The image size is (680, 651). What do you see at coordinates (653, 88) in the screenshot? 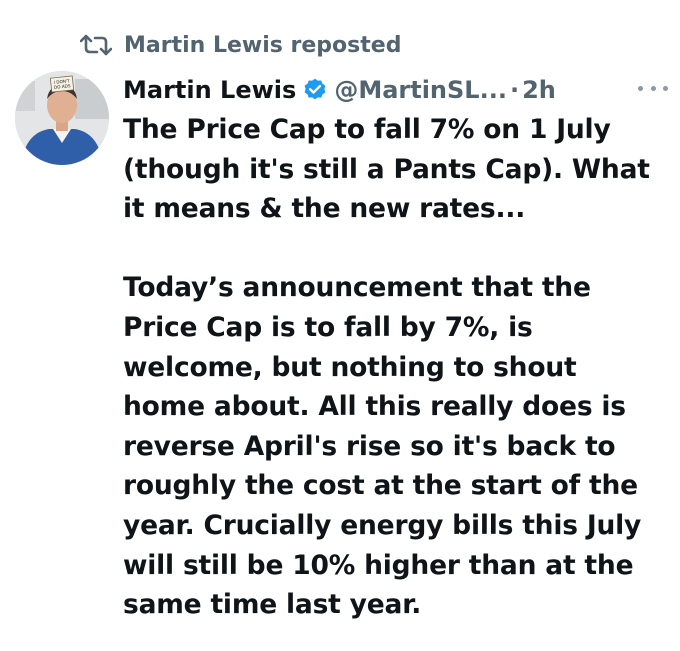
I see `more-options-icon` at bounding box center [653, 88].